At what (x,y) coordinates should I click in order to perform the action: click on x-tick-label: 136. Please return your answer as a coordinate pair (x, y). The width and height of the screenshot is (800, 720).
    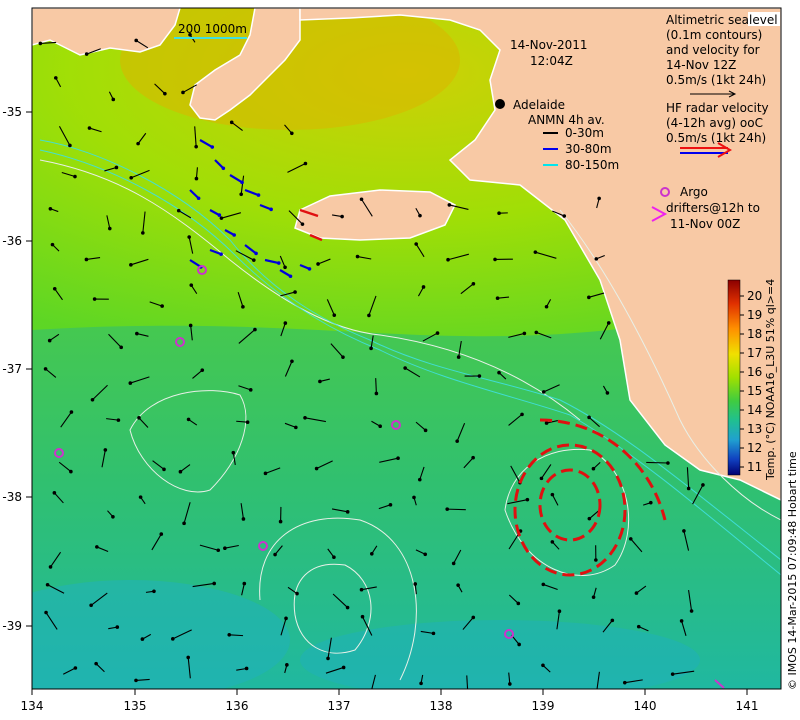
    Looking at the image, I should click on (237, 706).